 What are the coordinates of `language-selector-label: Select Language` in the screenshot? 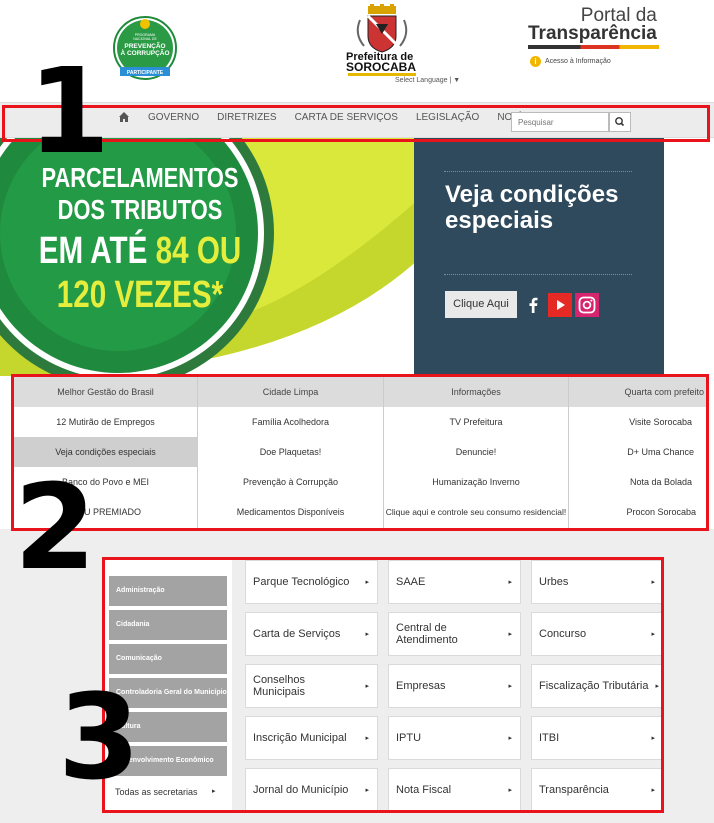 It's located at (421, 80).